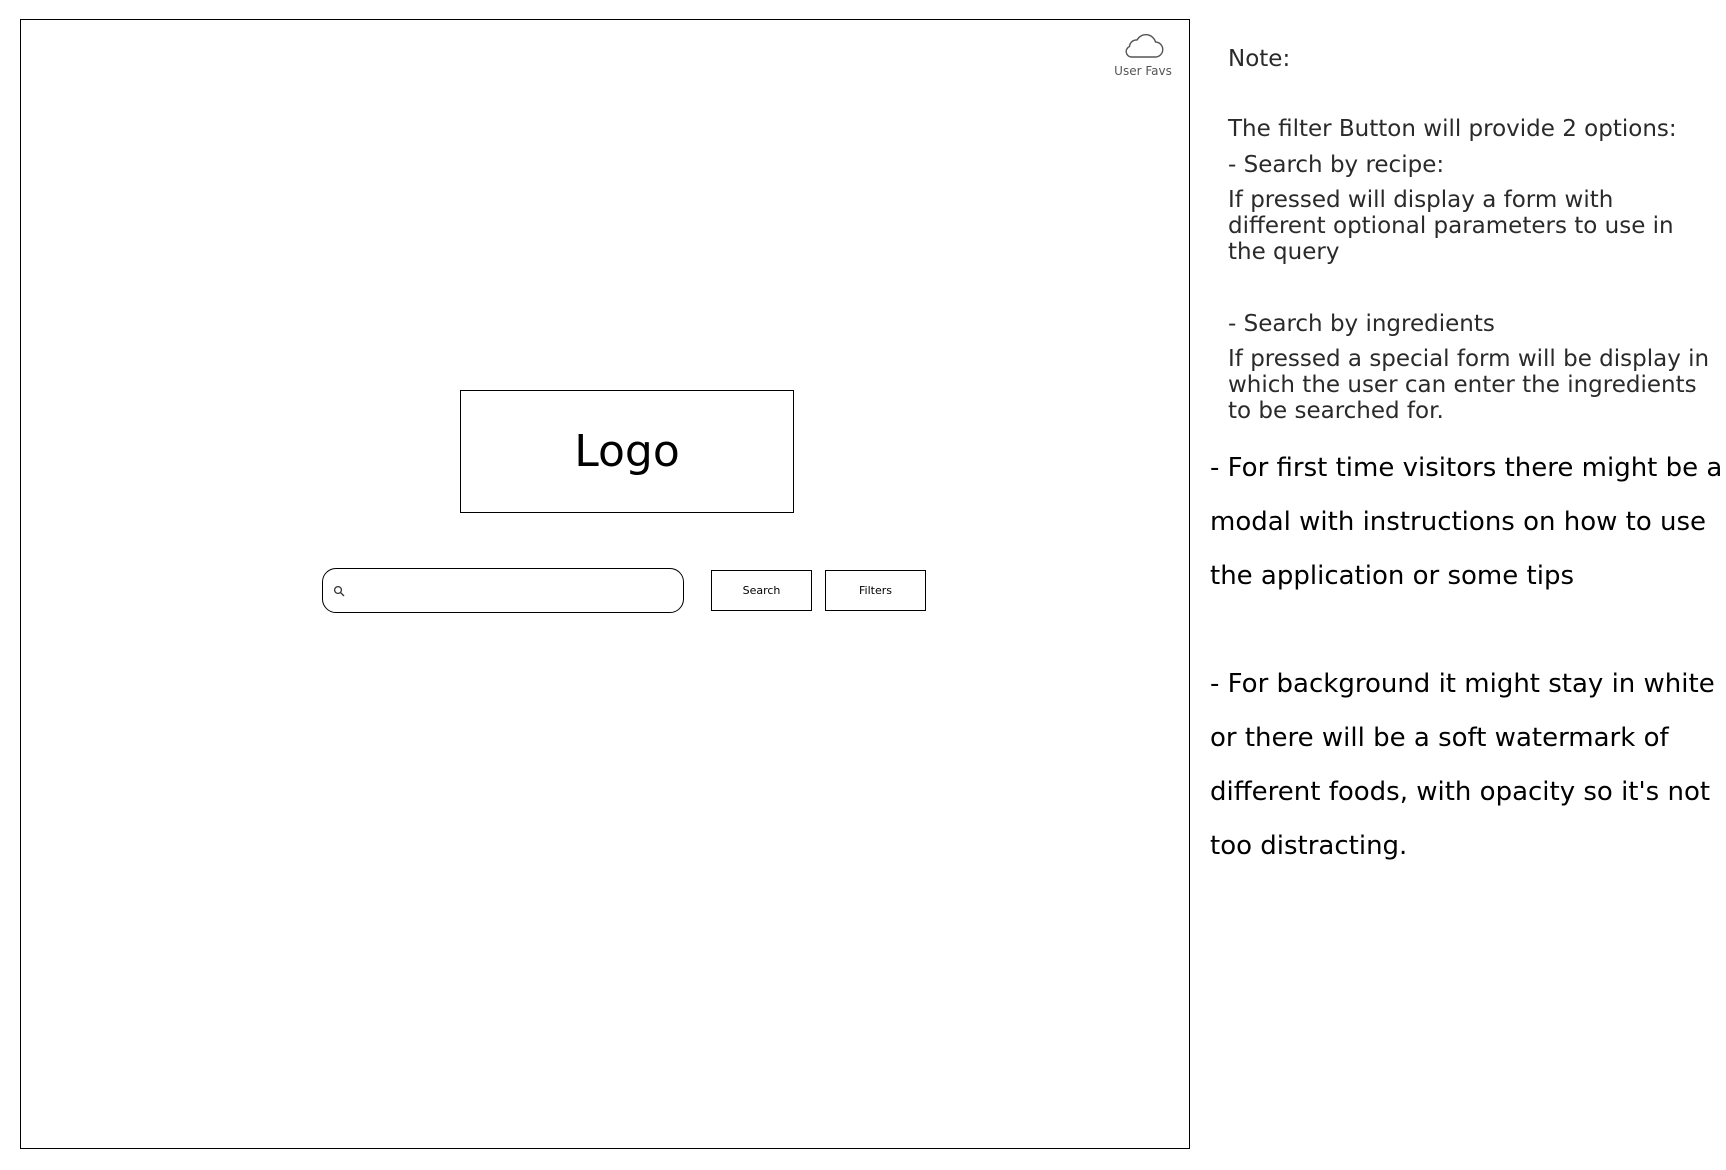  I want to click on search-input, so click(517, 590).